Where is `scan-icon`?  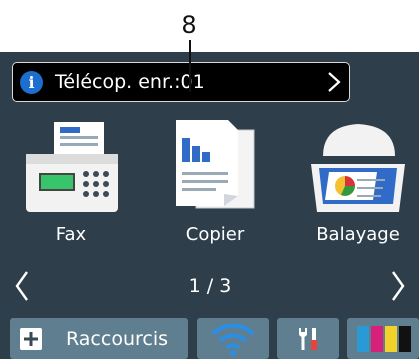 scan-icon is located at coordinates (358, 168).